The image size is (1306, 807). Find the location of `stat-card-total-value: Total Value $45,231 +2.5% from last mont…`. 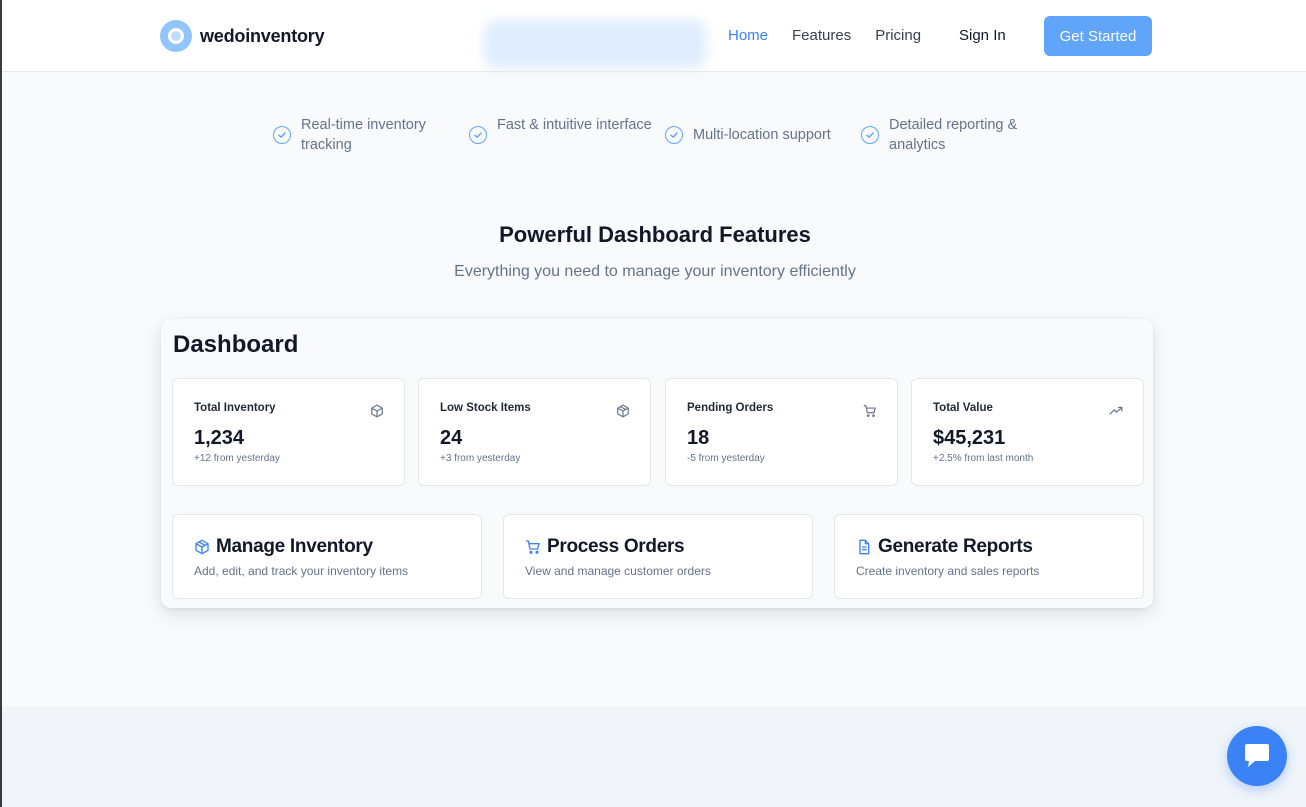

stat-card-total-value: Total Value $45,231 +2.5% from last mont… is located at coordinates (1027, 432).